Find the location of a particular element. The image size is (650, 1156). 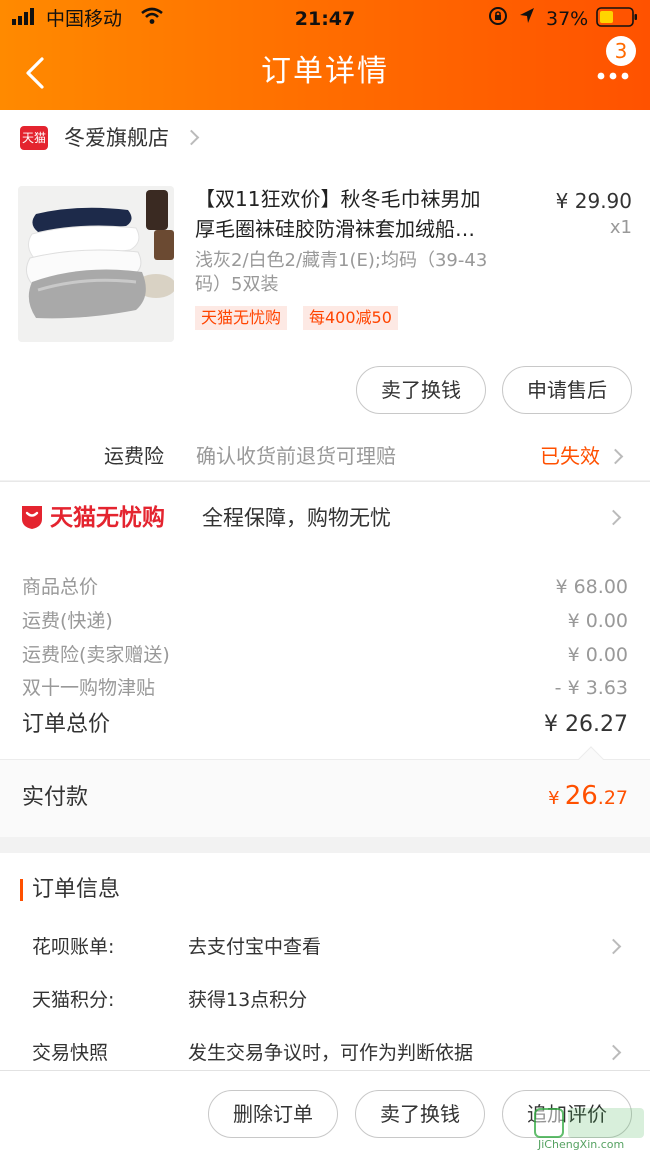

price-value: ¥ 68.00 is located at coordinates (591, 587).